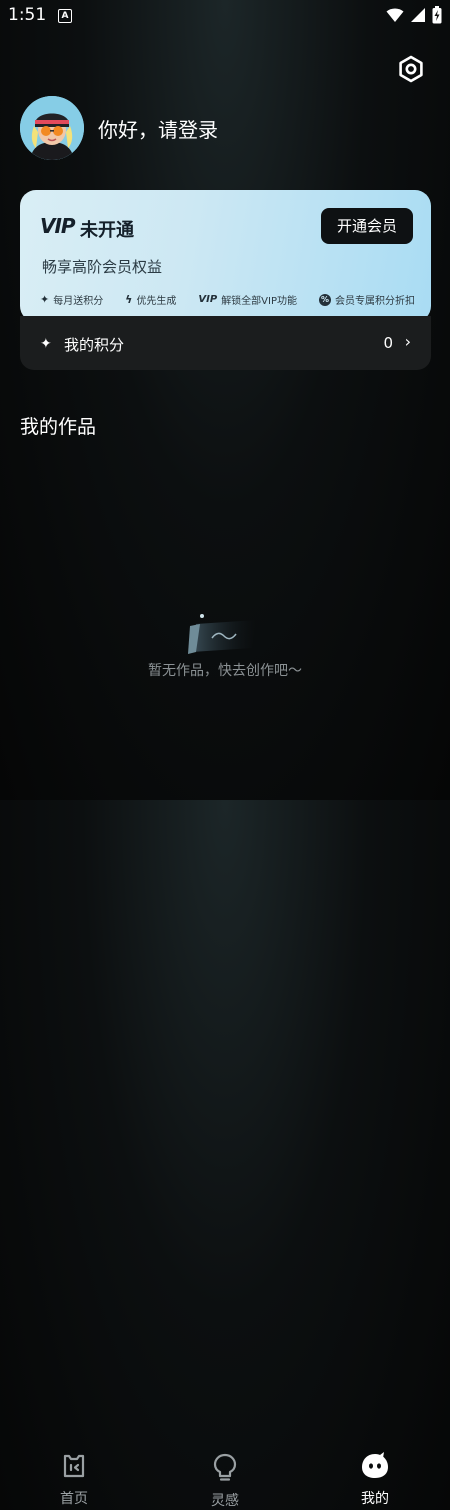 The image size is (450, 1510). What do you see at coordinates (78, 301) in the screenshot?
I see `perk-label: 每月送积分` at bounding box center [78, 301].